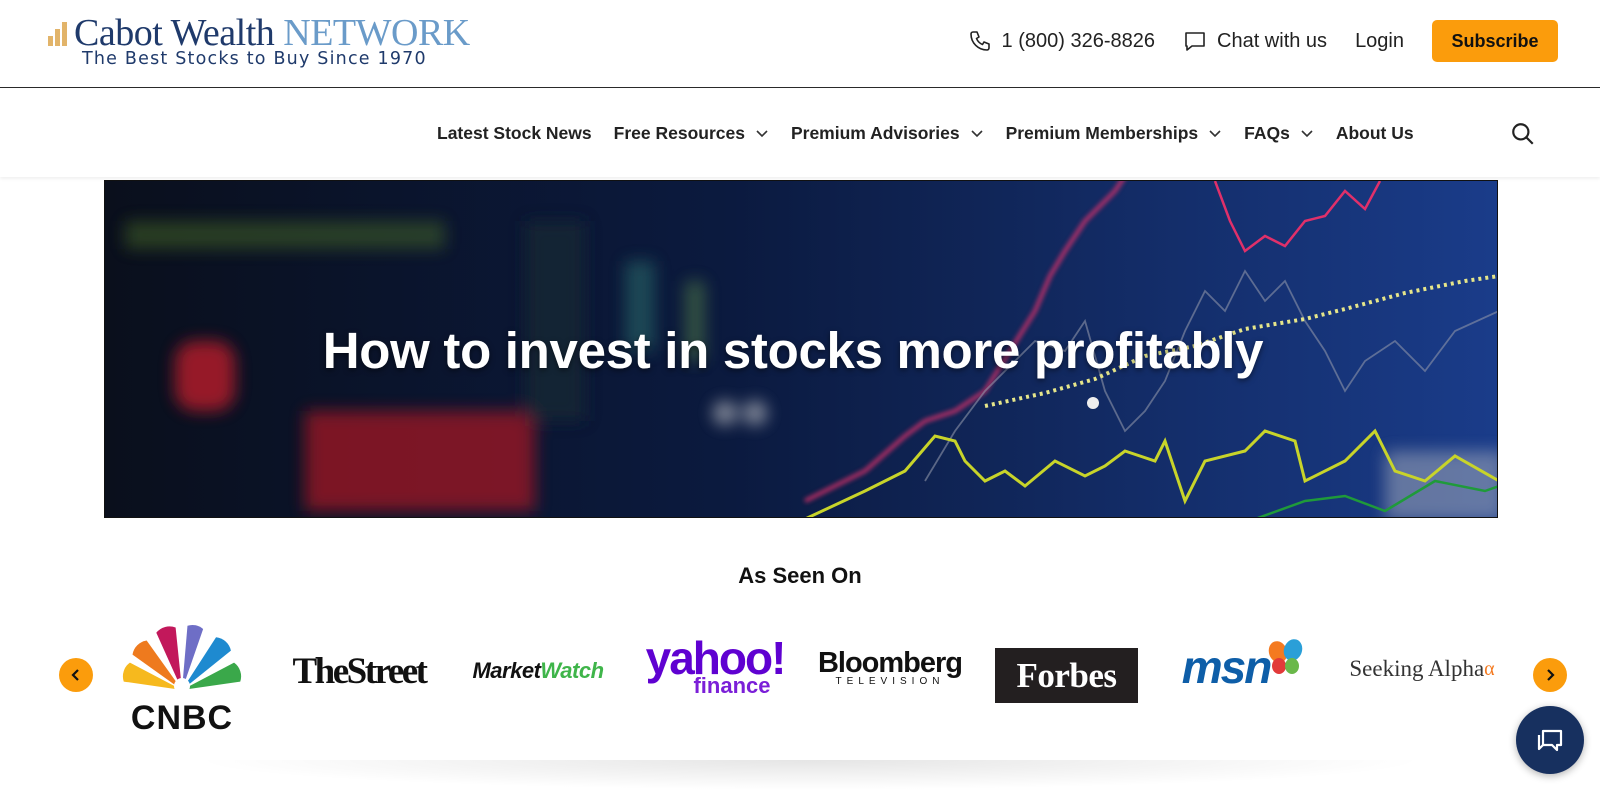  I want to click on nav-item-label: Latest Stock News, so click(514, 132).